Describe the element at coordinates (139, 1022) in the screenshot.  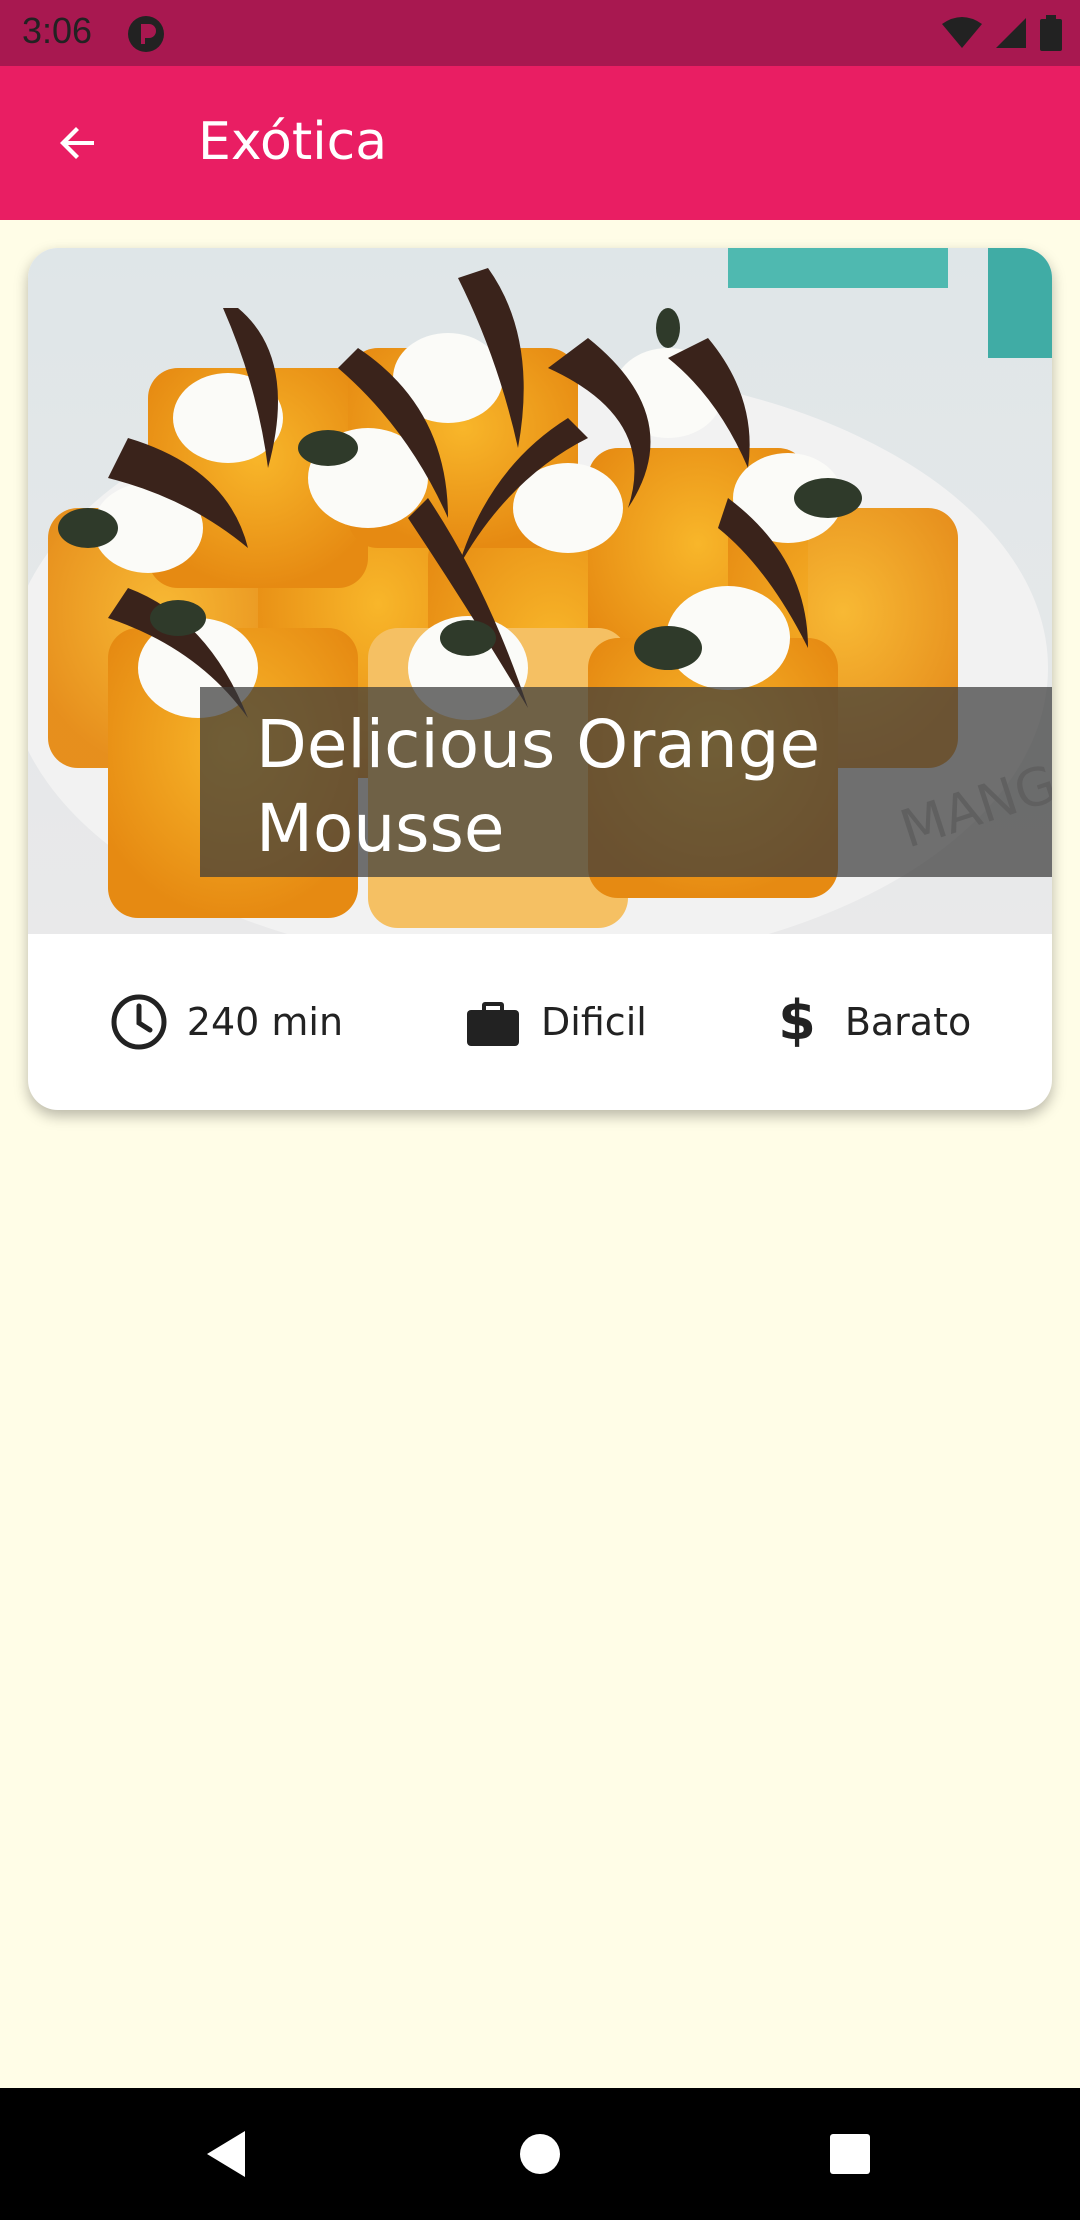
I see `clock-icon` at that location.